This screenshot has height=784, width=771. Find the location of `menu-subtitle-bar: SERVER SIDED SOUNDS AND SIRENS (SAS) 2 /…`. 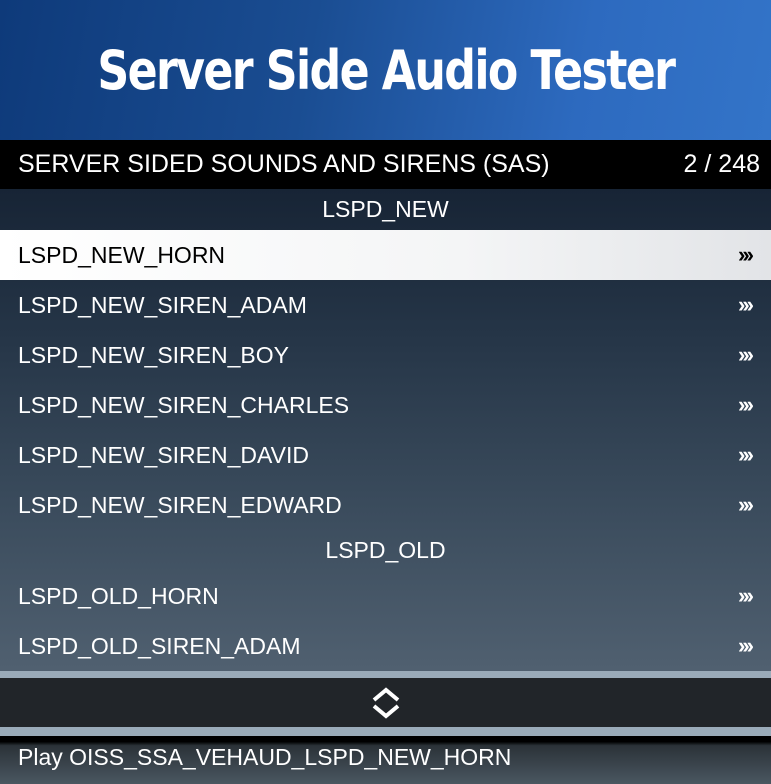

menu-subtitle-bar: SERVER SIDED SOUNDS AND SIRENS (SAS) 2 /… is located at coordinates (385, 164).